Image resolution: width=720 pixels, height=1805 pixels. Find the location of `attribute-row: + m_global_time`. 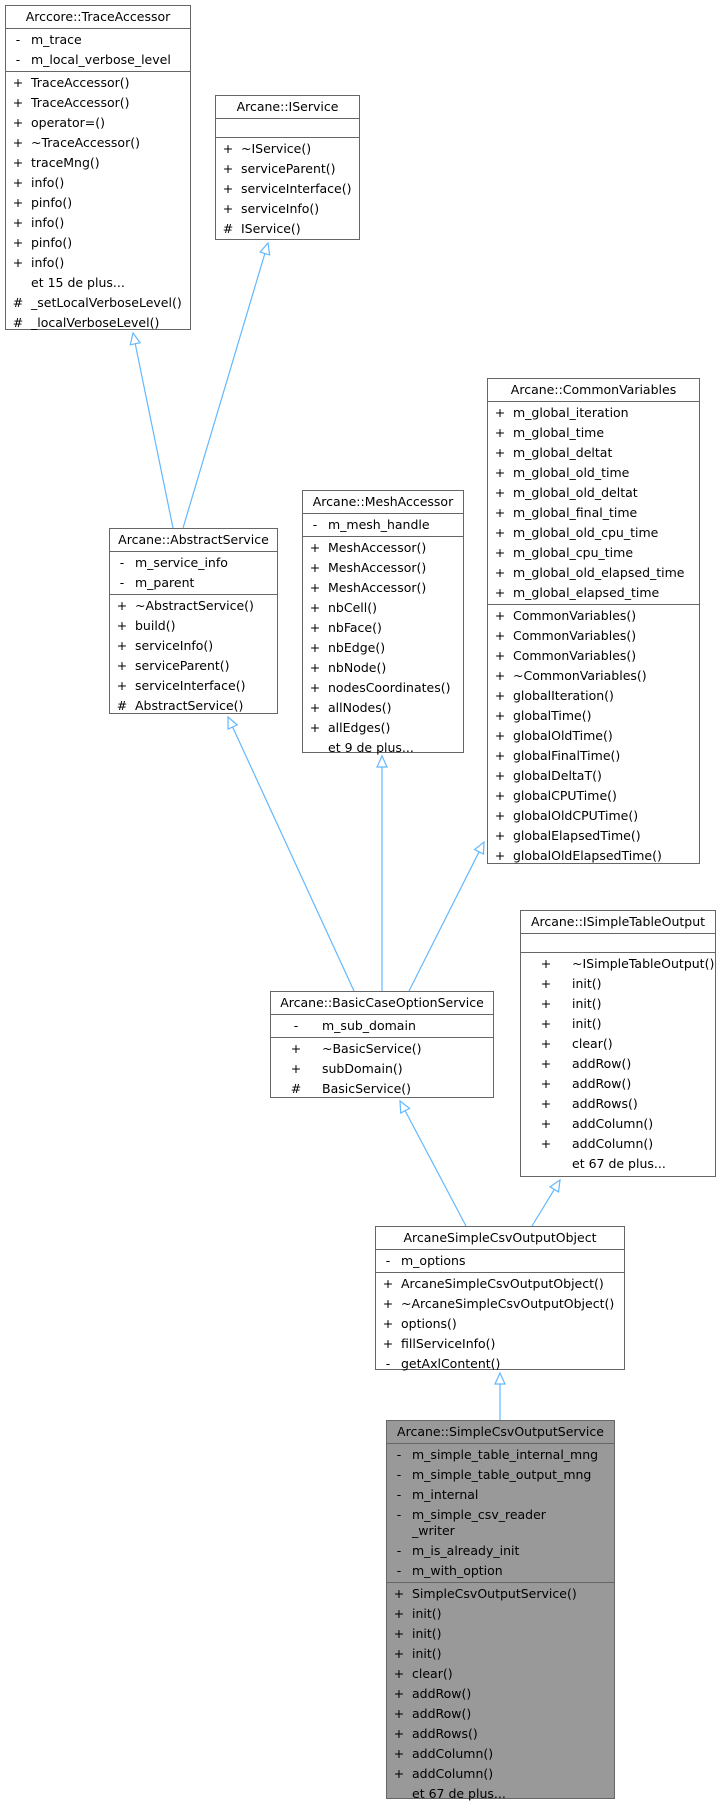

attribute-row: + m_global_time is located at coordinates (593, 433).